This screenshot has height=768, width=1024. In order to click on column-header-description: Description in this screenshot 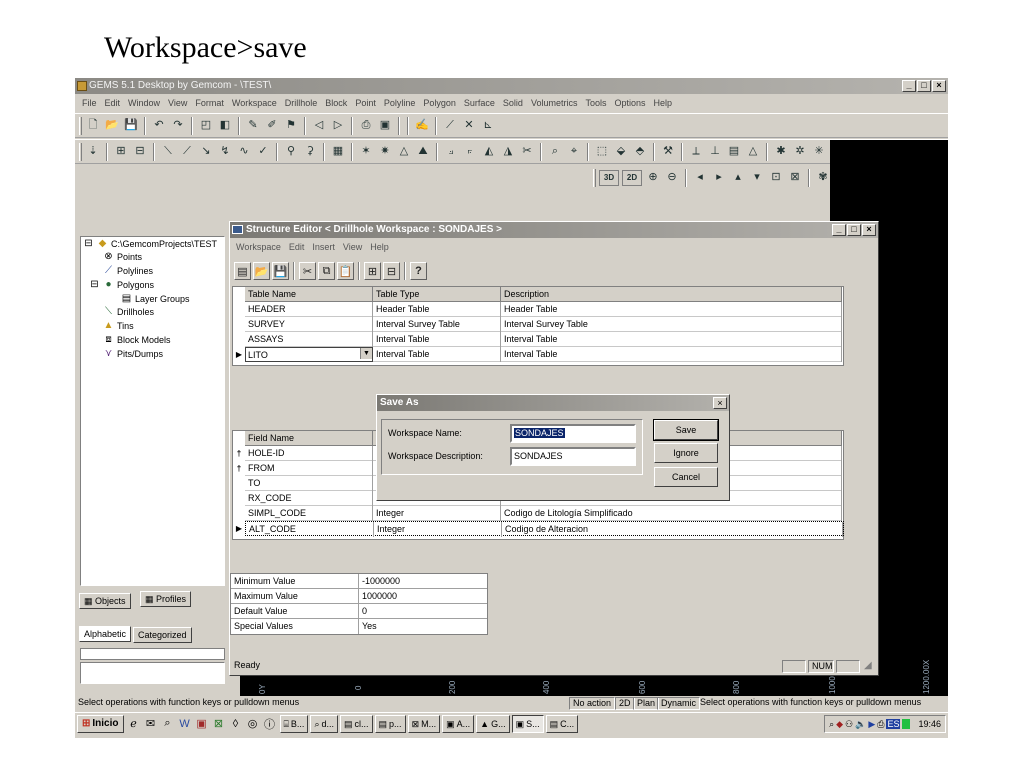, I will do `click(671, 294)`.